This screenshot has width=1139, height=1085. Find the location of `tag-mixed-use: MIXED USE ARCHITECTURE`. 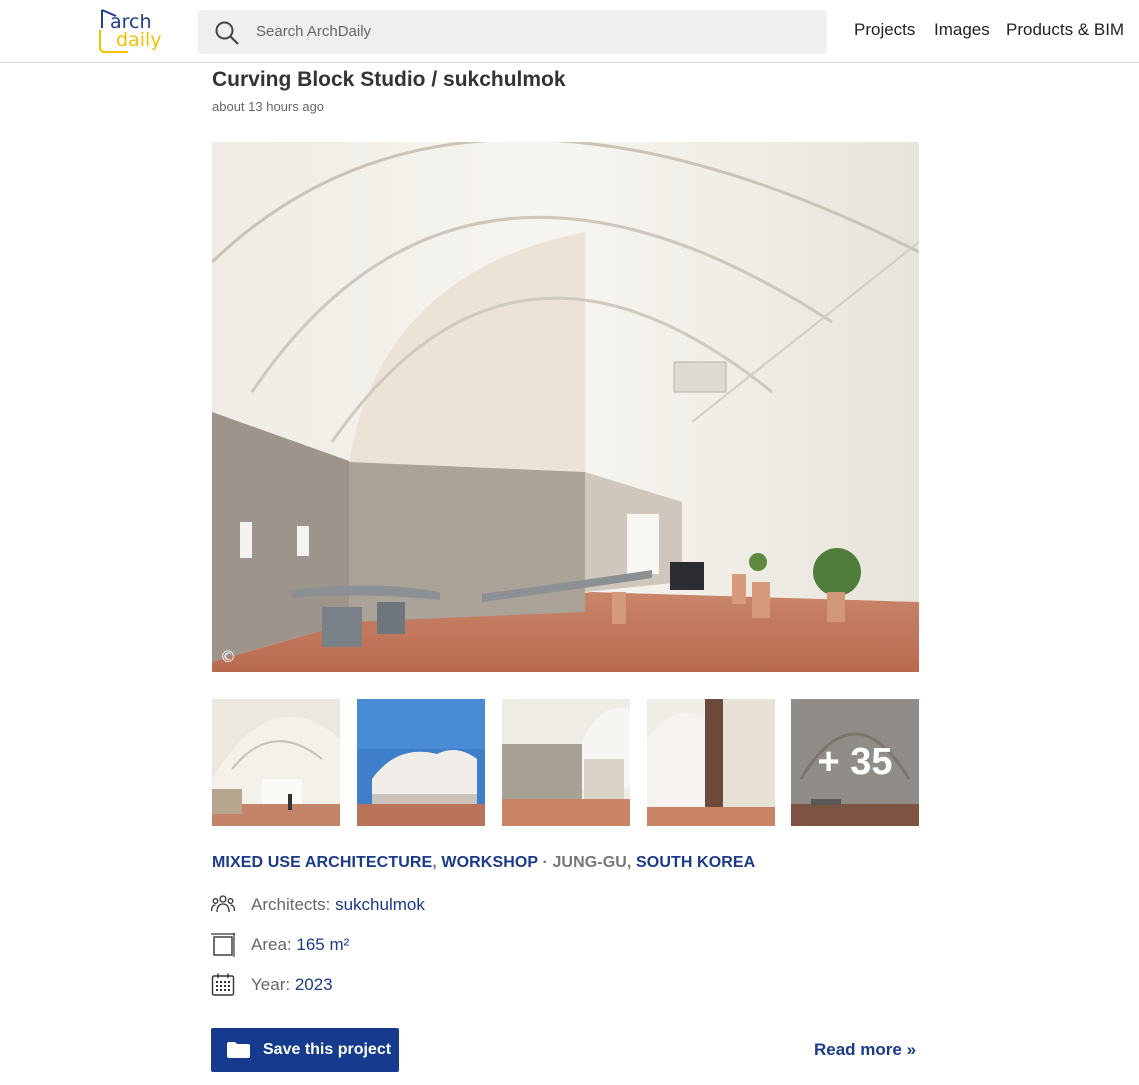

tag-mixed-use: MIXED USE ARCHITECTURE is located at coordinates (322, 862).